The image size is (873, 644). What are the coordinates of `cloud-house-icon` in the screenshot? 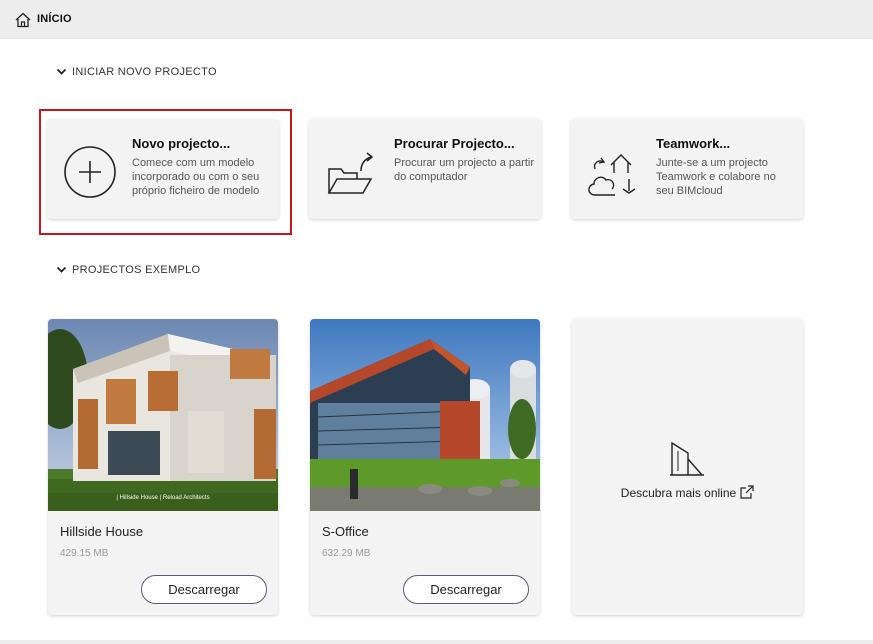 It's located at (612, 175).